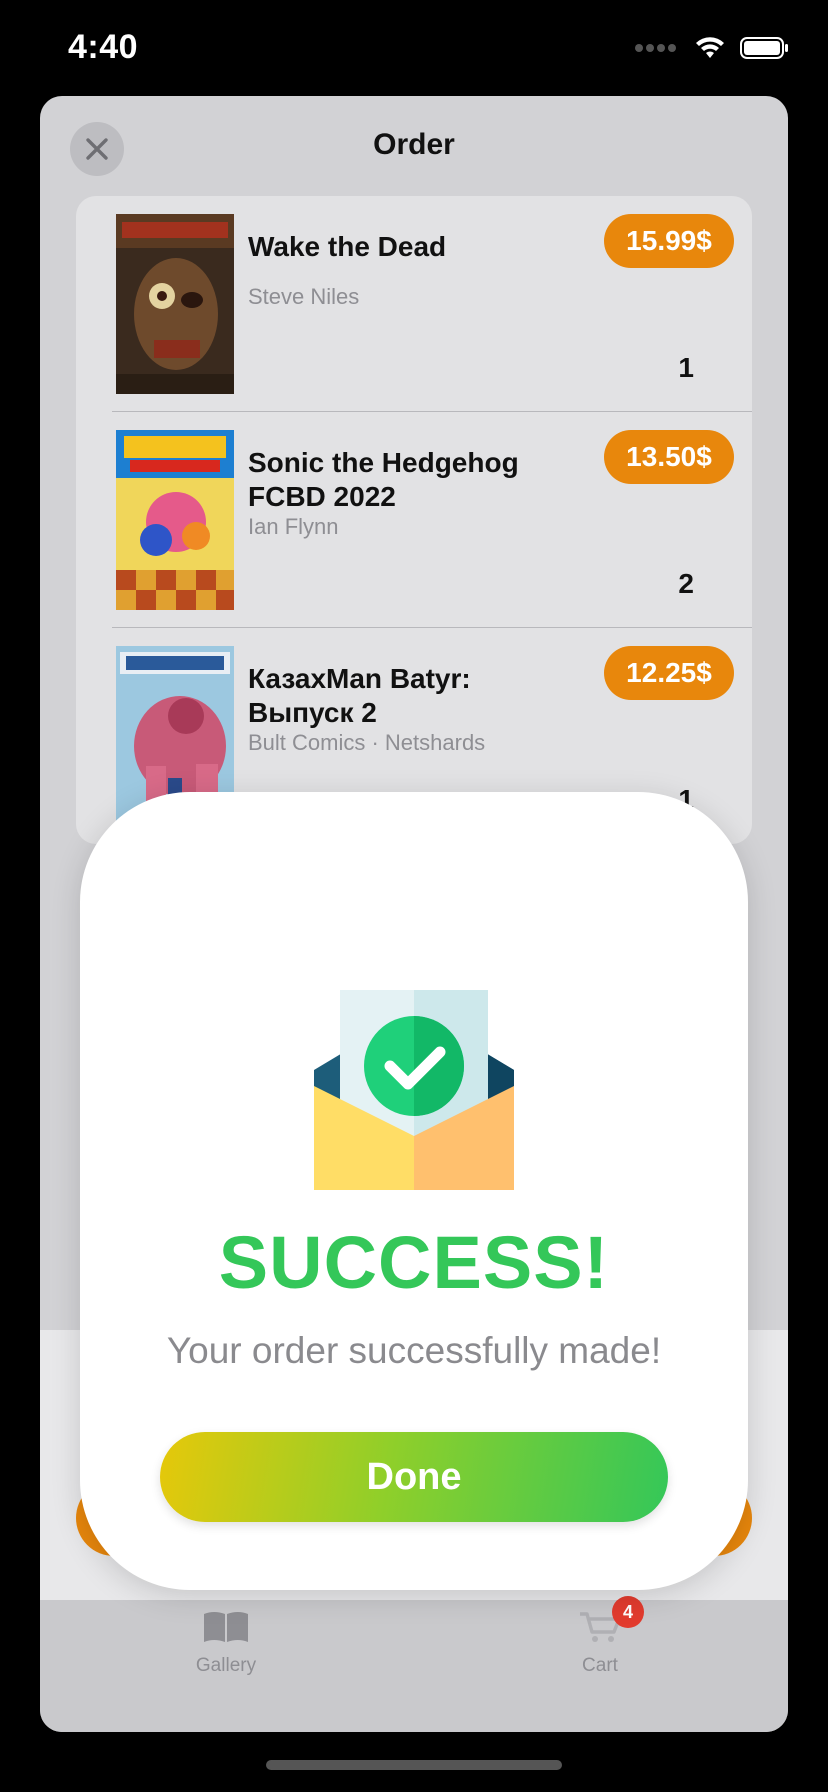 This screenshot has width=828, height=1792. I want to click on wifi-icon, so click(710, 47).